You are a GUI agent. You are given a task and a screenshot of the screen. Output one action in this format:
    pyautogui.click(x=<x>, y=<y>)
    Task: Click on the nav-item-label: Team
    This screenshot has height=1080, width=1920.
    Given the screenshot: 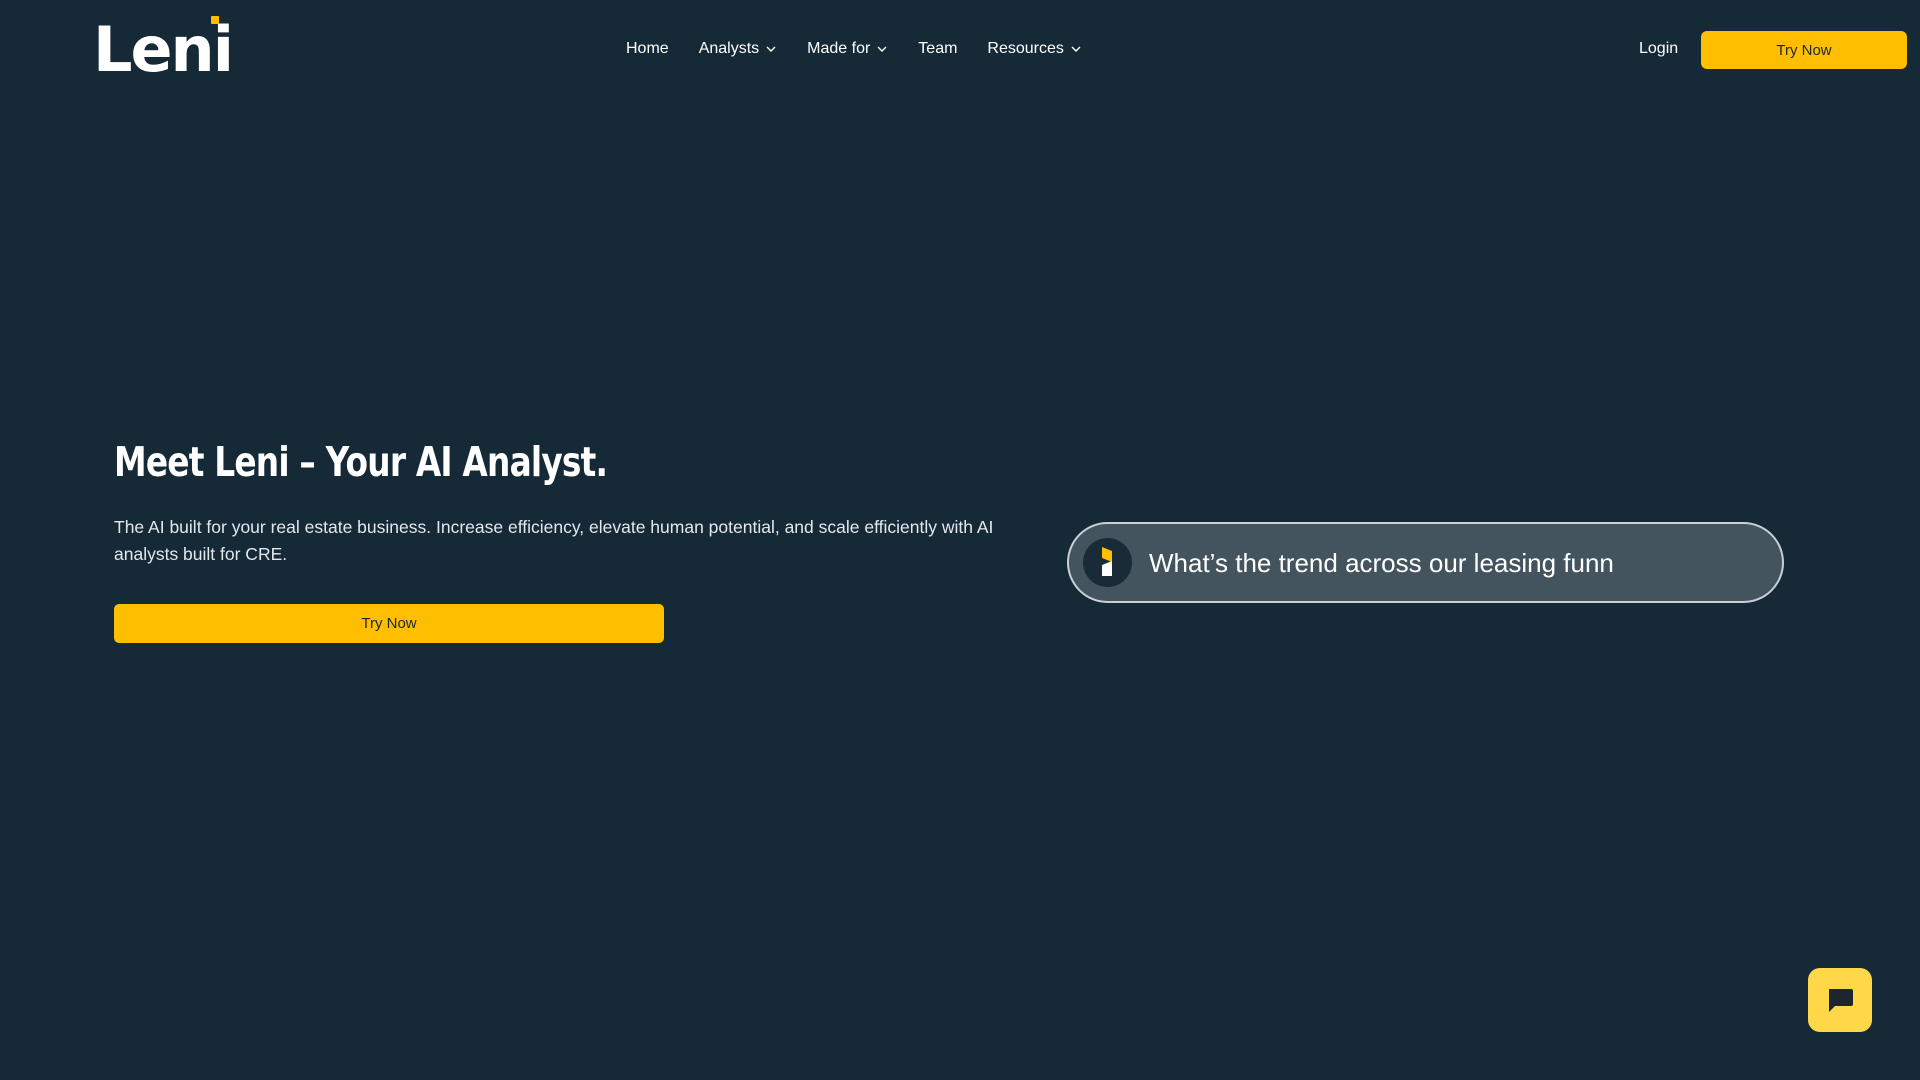 What is the action you would take?
    pyautogui.click(x=938, y=48)
    